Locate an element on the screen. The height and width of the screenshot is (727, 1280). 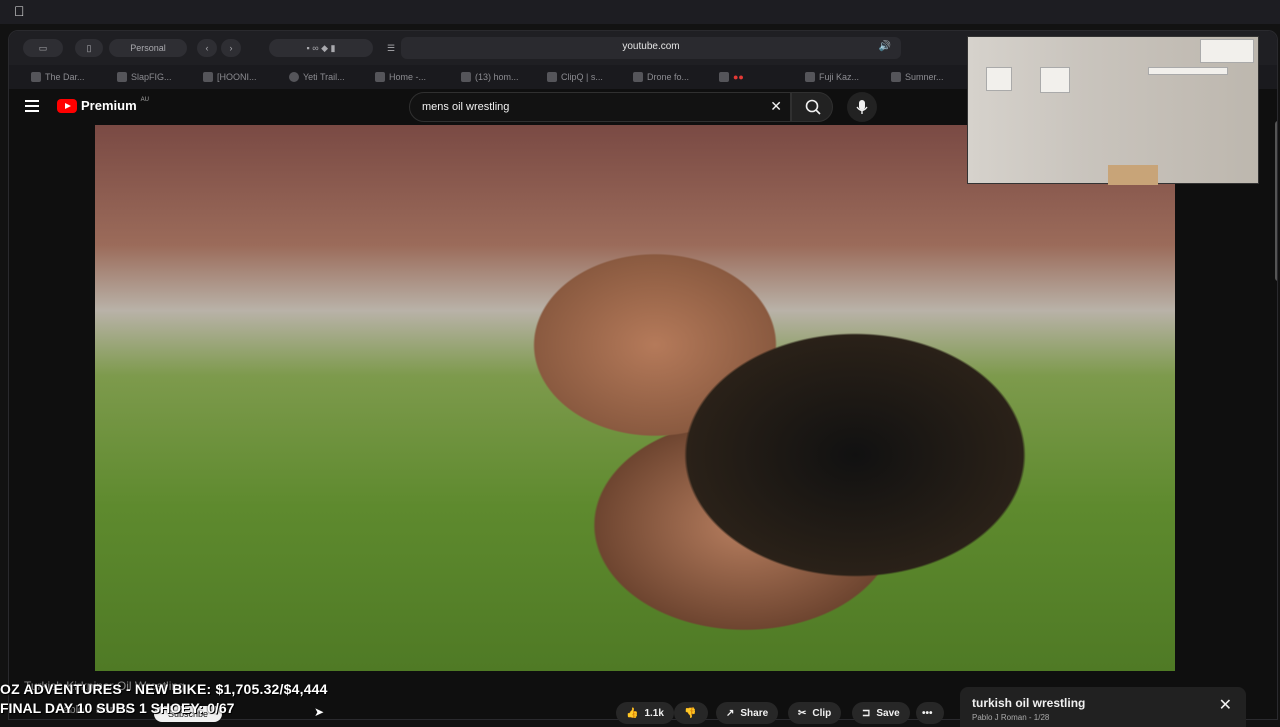
recording-dots-icon: ●● is located at coordinates (738, 77).